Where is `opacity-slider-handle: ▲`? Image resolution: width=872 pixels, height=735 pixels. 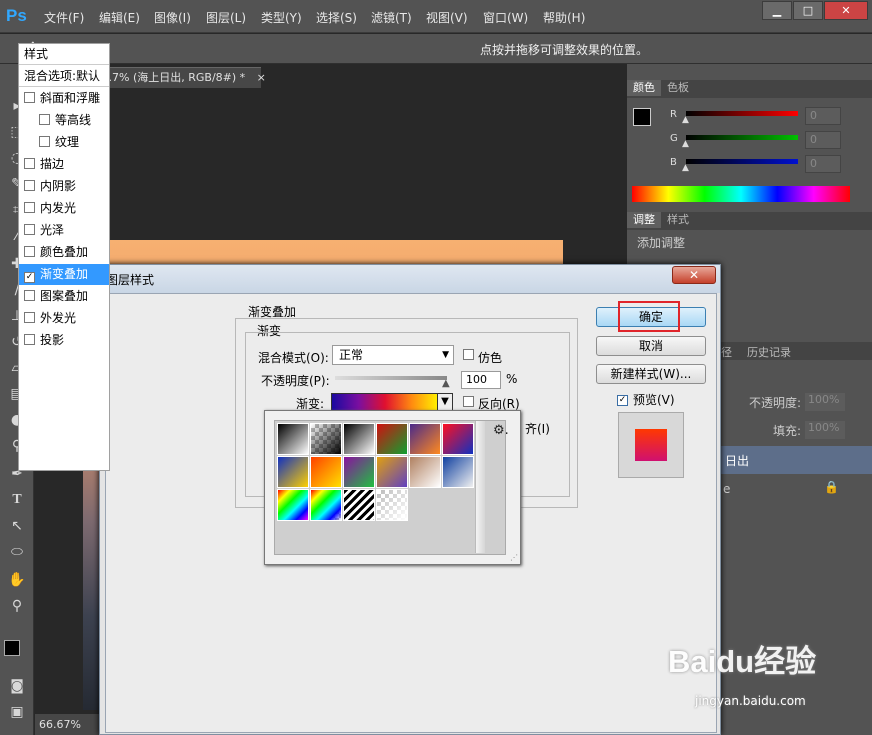 opacity-slider-handle: ▲ is located at coordinates (446, 383).